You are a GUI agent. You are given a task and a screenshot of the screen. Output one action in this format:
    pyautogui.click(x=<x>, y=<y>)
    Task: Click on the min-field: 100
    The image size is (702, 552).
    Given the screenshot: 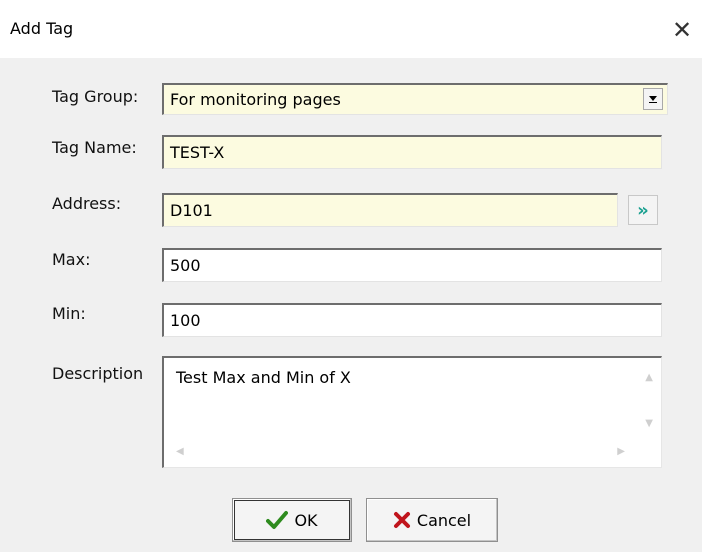 What is the action you would take?
    pyautogui.click(x=412, y=320)
    